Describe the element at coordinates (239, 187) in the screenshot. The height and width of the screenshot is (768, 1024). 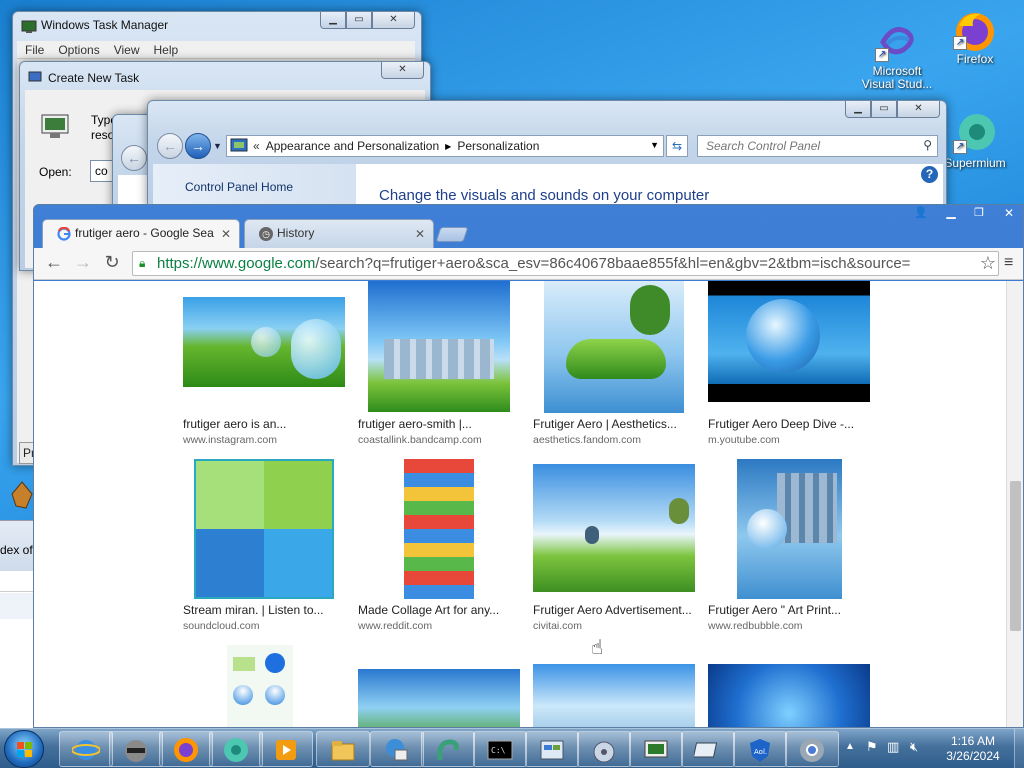
I see `control-panel-home-link: Control Panel Home` at that location.